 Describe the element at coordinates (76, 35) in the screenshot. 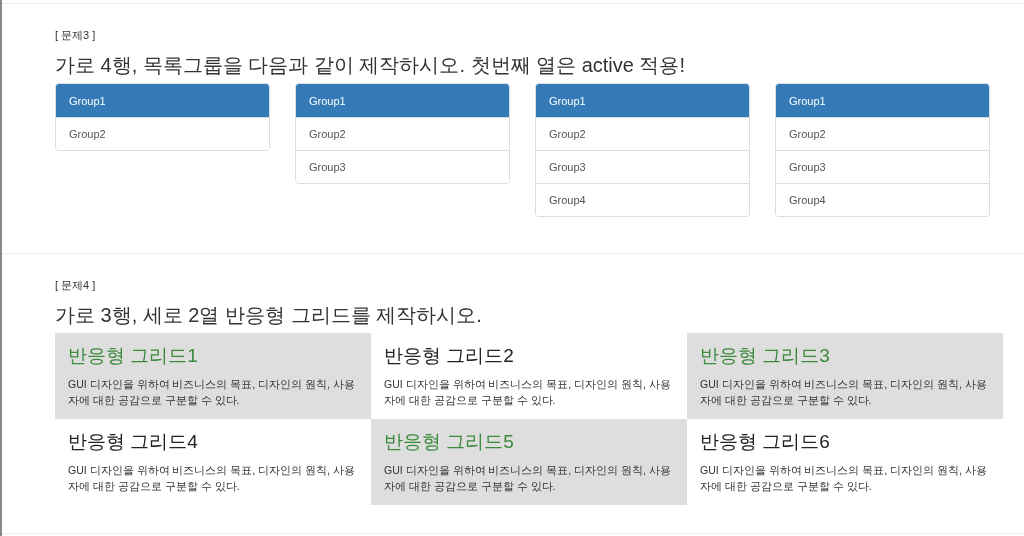

I see `section-label: [ 문제3 ]` at that location.